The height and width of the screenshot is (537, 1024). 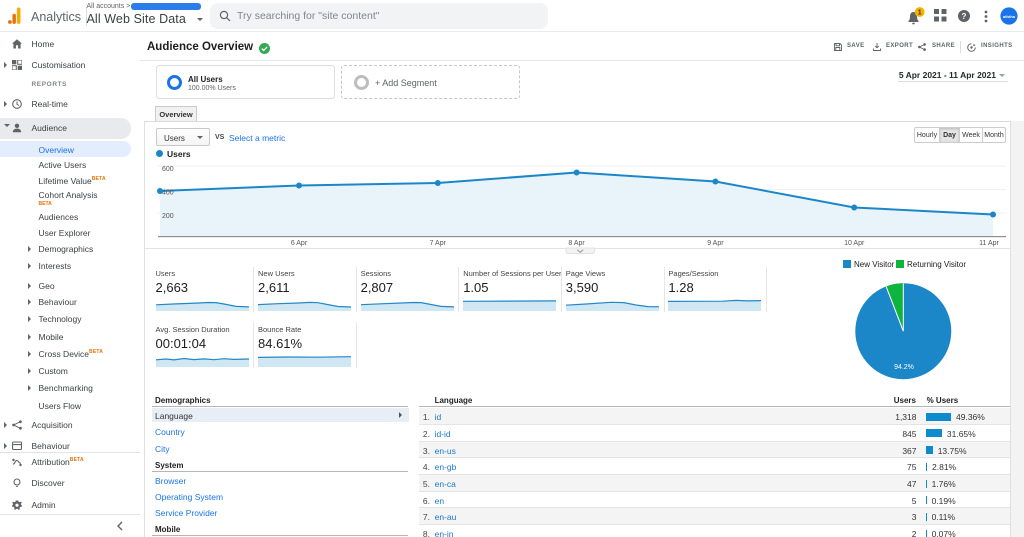 I want to click on svg-text: 94.2%, so click(x=904, y=367).